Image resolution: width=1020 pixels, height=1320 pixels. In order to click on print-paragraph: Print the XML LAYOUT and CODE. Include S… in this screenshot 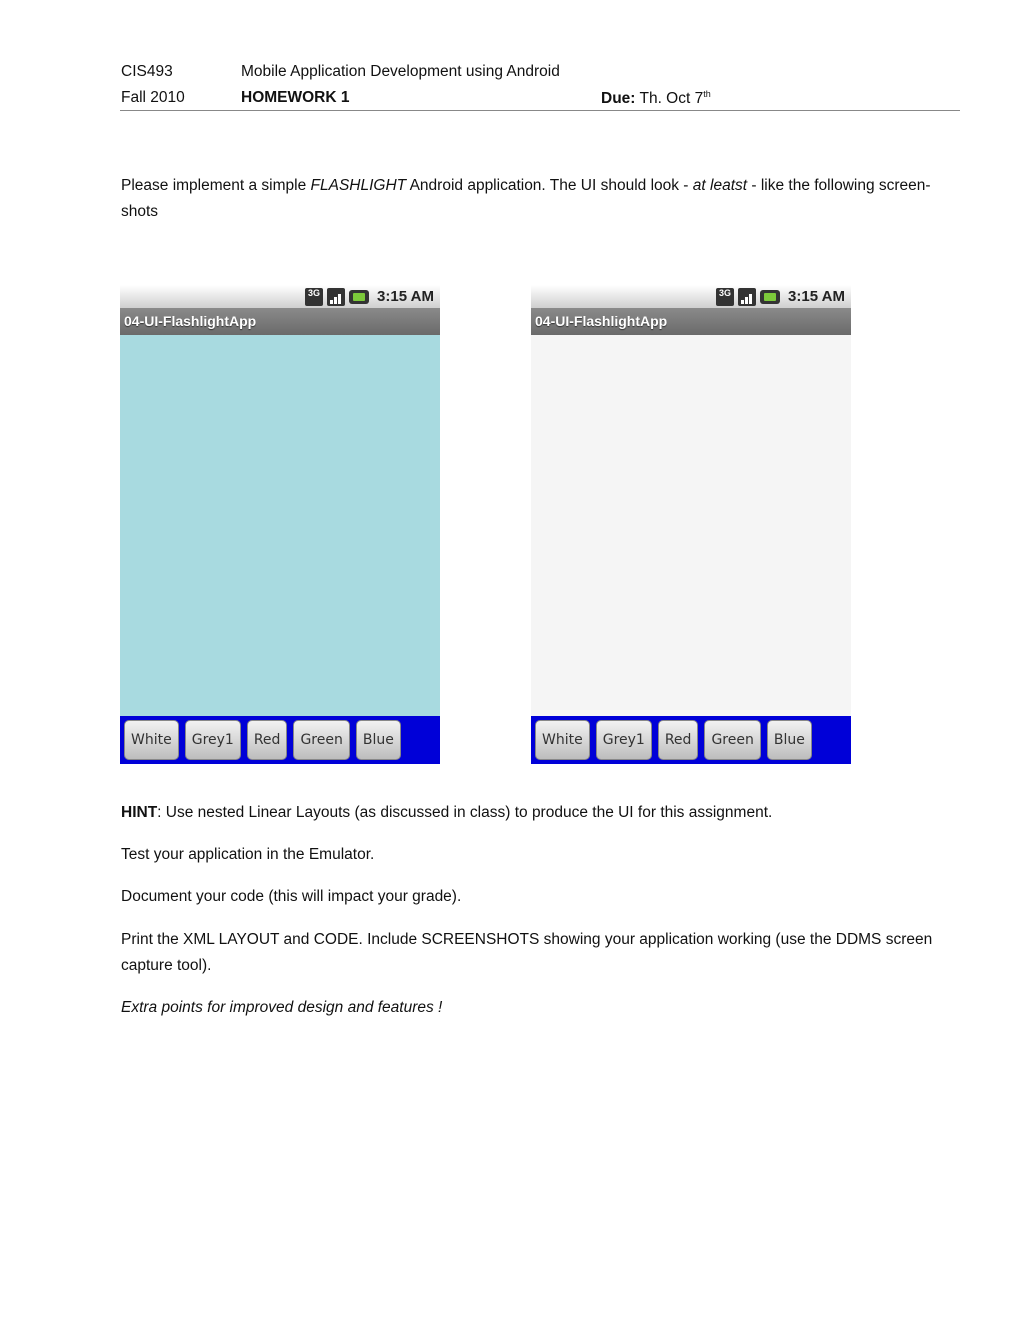, I will do `click(527, 952)`.